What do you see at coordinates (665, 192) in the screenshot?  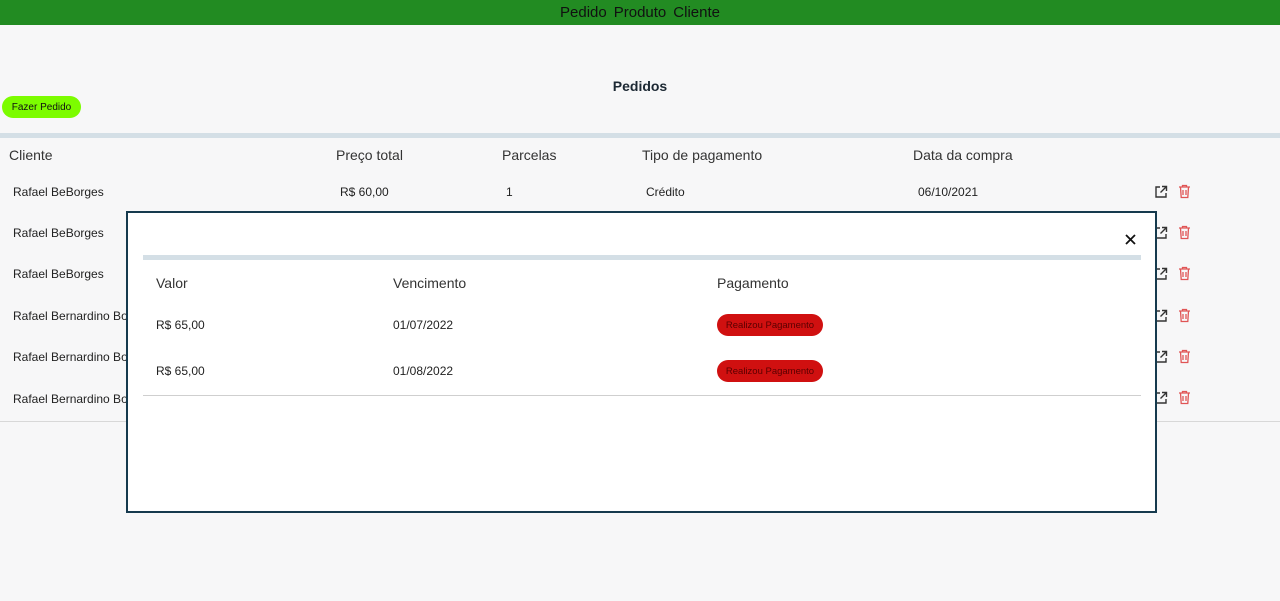 I see `row-1-tipo: Crédito` at bounding box center [665, 192].